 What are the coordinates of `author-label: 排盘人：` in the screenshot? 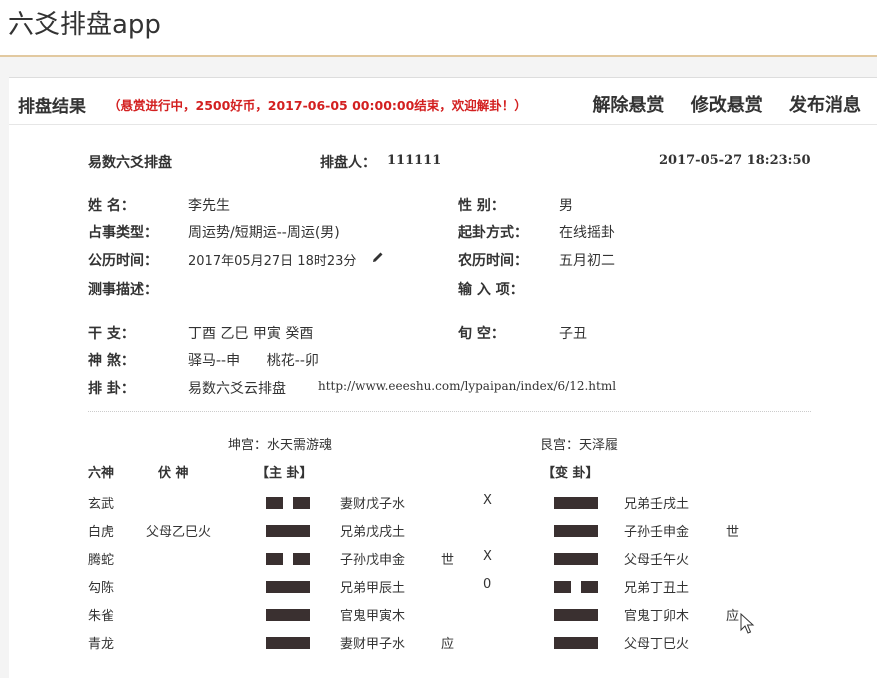 It's located at (348, 163).